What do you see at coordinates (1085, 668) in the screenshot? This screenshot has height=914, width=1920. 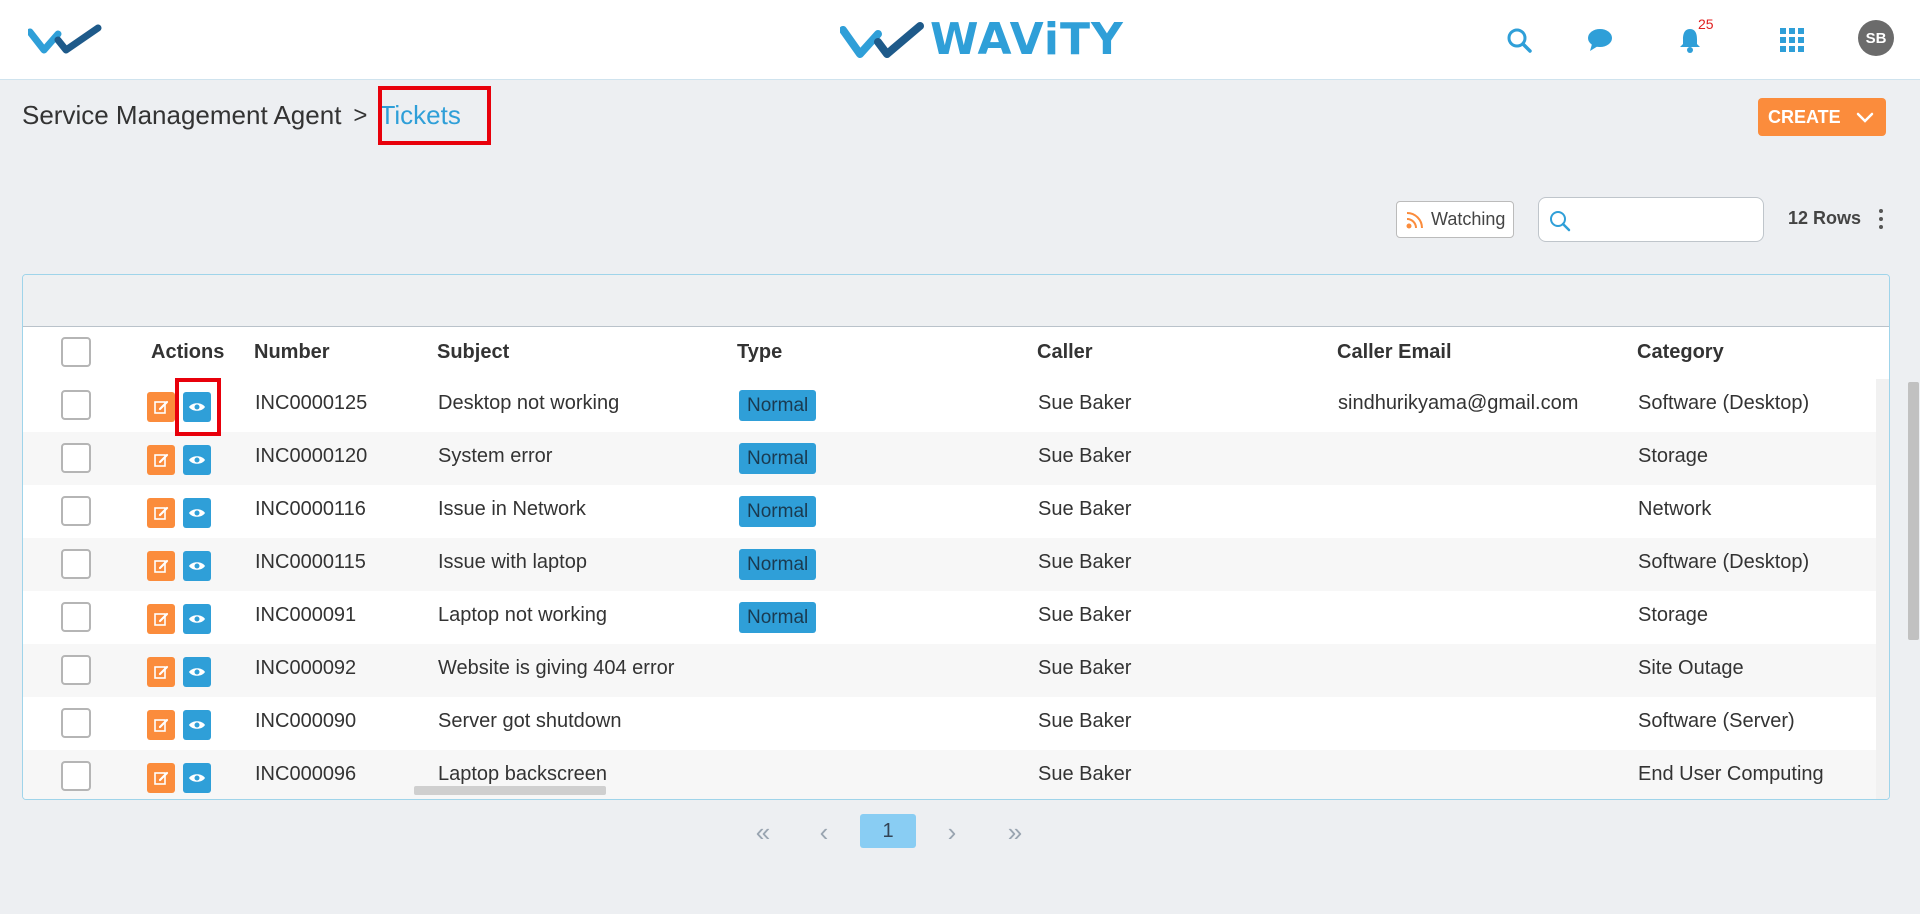 I see `ticket-caller: Sue Baker` at bounding box center [1085, 668].